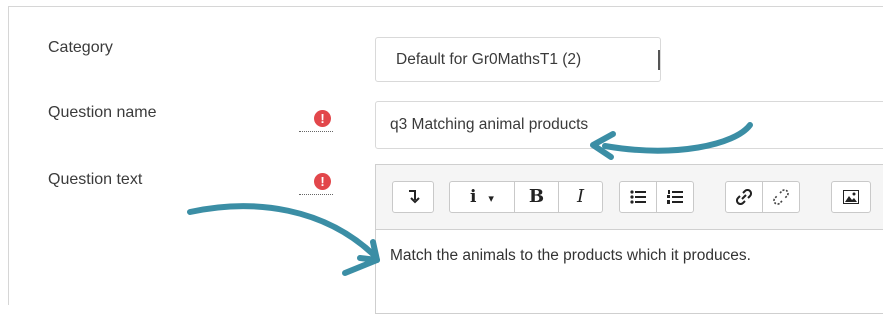  I want to click on numbered-list-button, so click(675, 197).